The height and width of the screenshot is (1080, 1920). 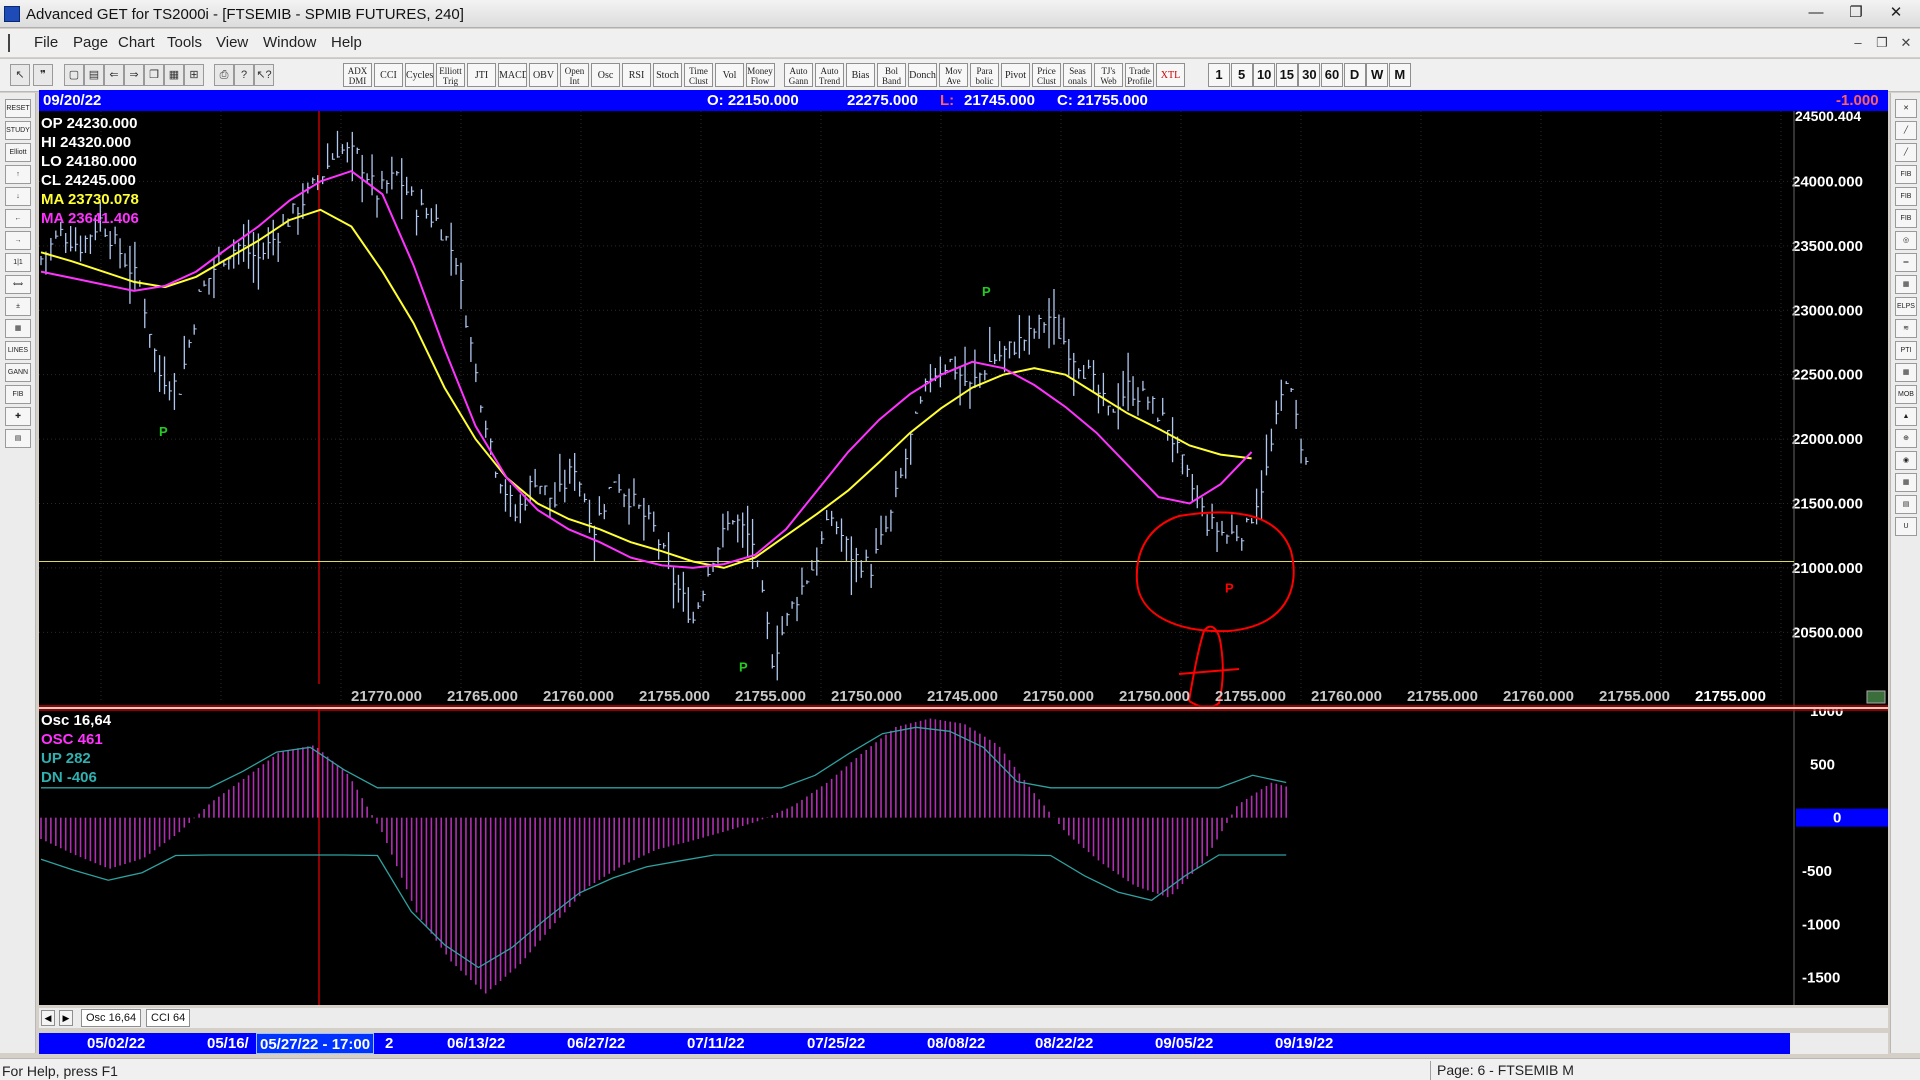 I want to click on indicator-button-adx-dmi: ADX DMI, so click(x=357, y=75).